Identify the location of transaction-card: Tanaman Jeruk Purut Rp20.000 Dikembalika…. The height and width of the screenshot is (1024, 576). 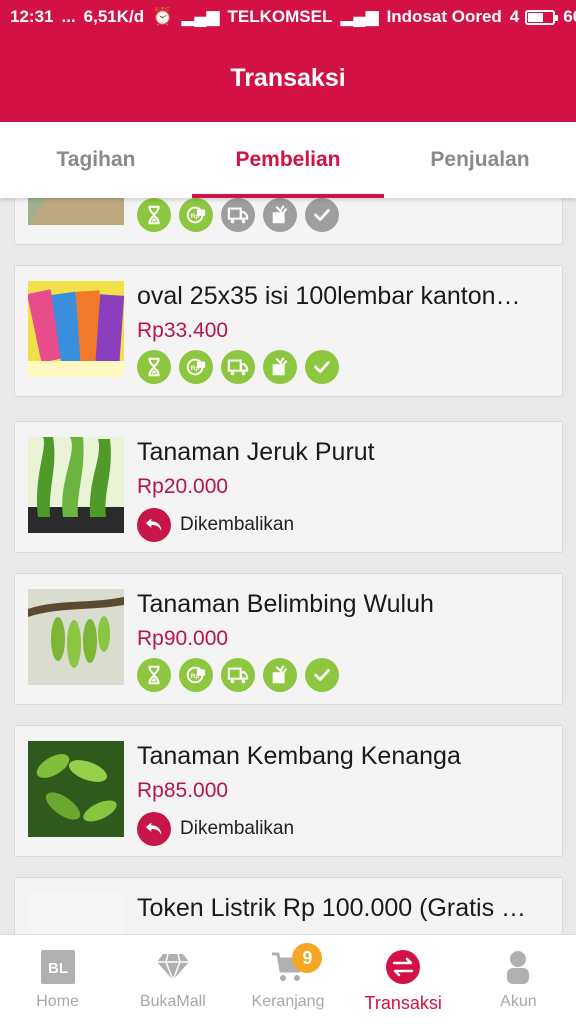
(288, 487).